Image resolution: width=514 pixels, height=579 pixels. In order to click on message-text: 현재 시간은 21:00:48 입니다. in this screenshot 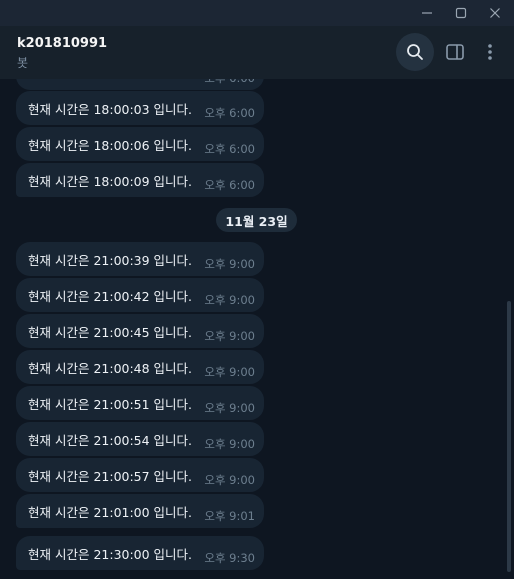, I will do `click(110, 368)`.